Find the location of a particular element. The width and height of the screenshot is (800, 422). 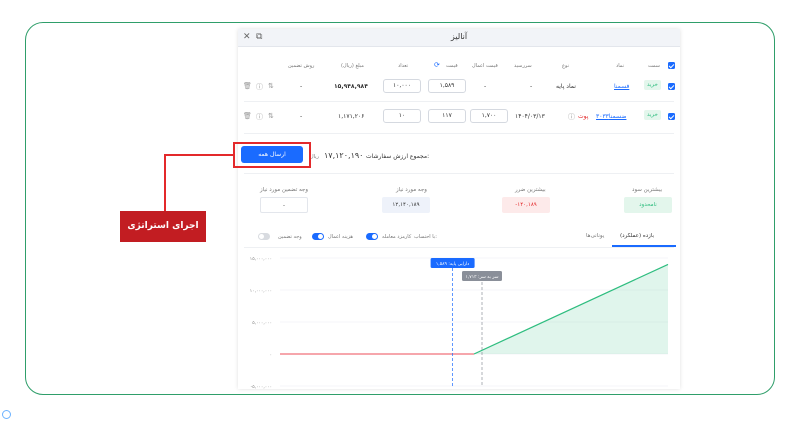

breakeven-label: سر به سر: ۱,۷۱۳ is located at coordinates (481, 277).